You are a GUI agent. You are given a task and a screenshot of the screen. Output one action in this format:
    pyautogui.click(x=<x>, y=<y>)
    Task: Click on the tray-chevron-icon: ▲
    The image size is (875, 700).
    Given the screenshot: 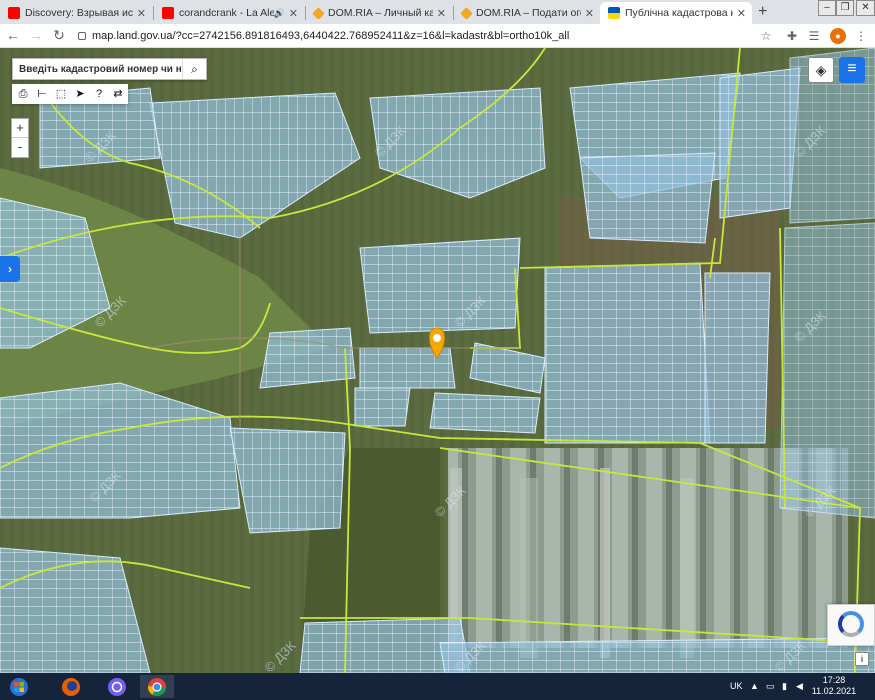 What is the action you would take?
    pyautogui.click(x=754, y=686)
    